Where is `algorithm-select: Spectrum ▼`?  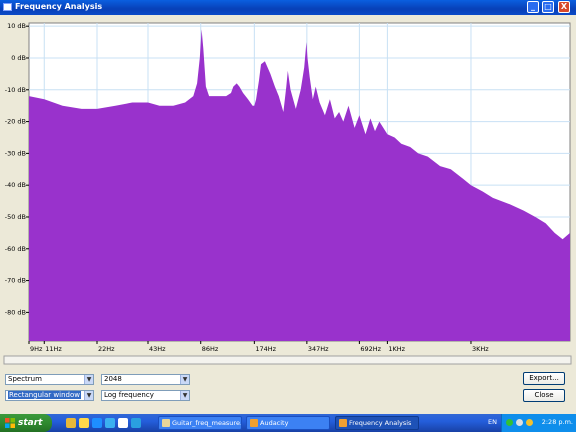
algorithm-select: Spectrum ▼ is located at coordinates (49, 379).